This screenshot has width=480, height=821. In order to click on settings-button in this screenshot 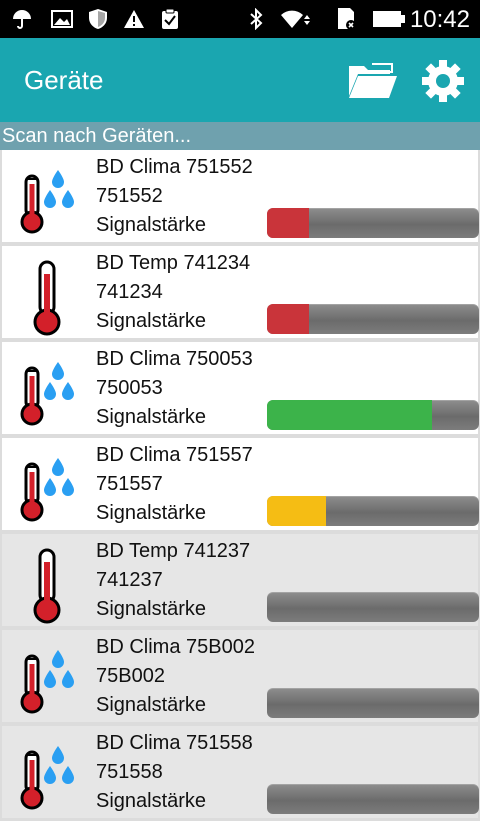, I will do `click(443, 81)`.